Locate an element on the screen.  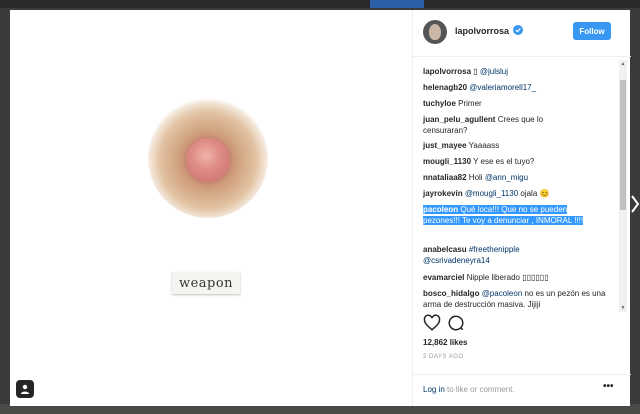
comment: lapolvorrosa ▯ @julsluj is located at coordinates (517, 71).